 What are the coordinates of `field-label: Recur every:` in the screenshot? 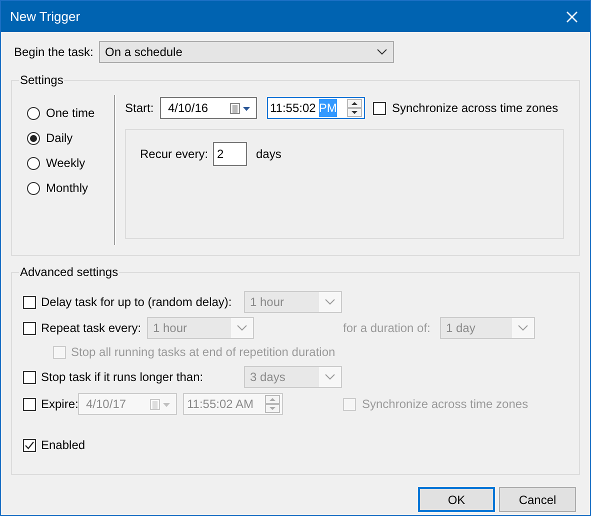 It's located at (175, 154).